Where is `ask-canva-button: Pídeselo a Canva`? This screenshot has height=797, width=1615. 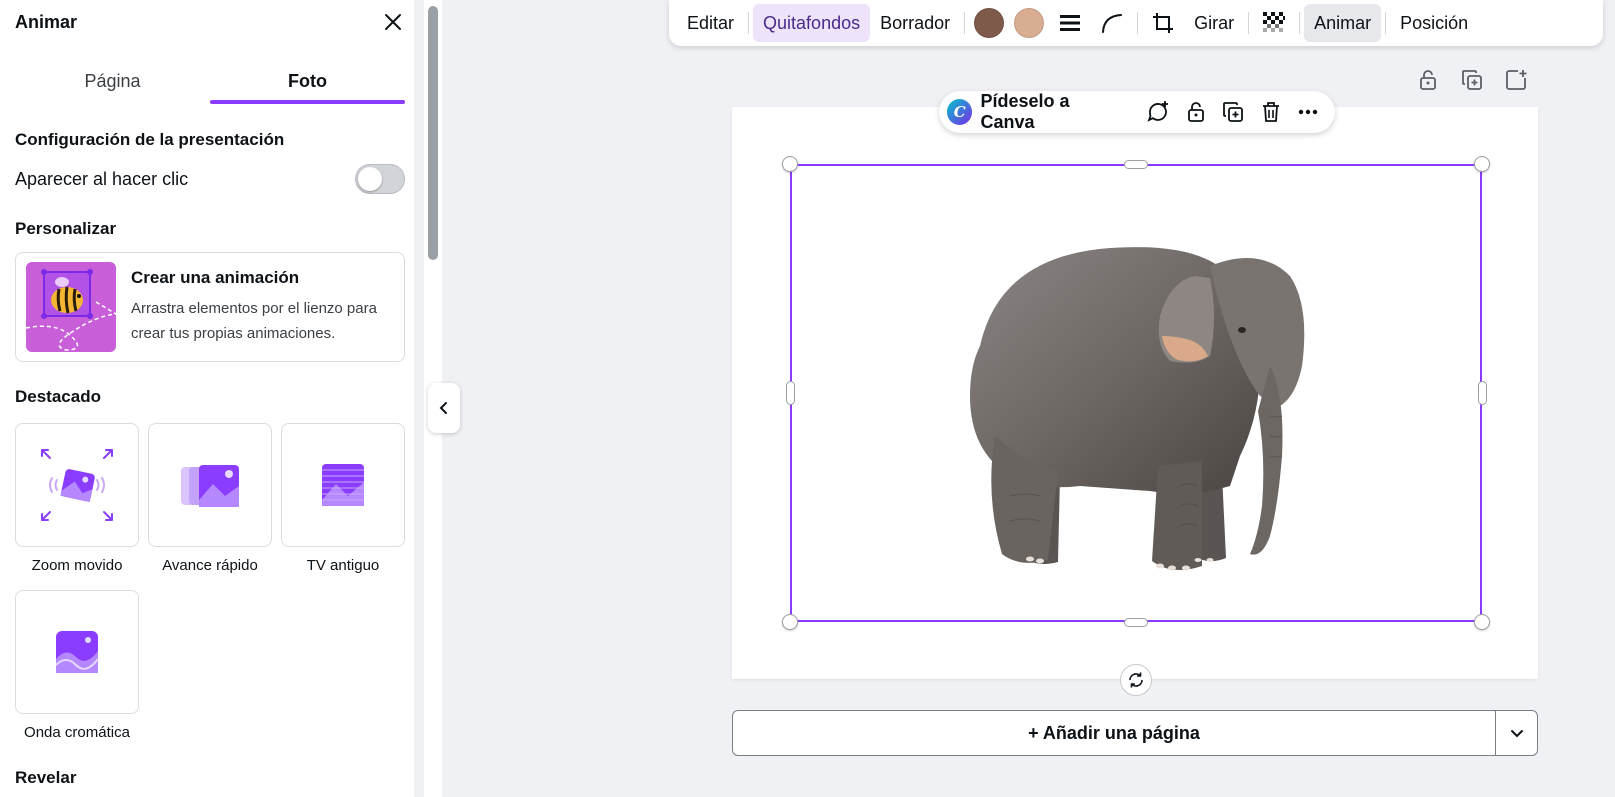
ask-canva-button: Pídeselo a Canva is located at coordinates (1052, 112).